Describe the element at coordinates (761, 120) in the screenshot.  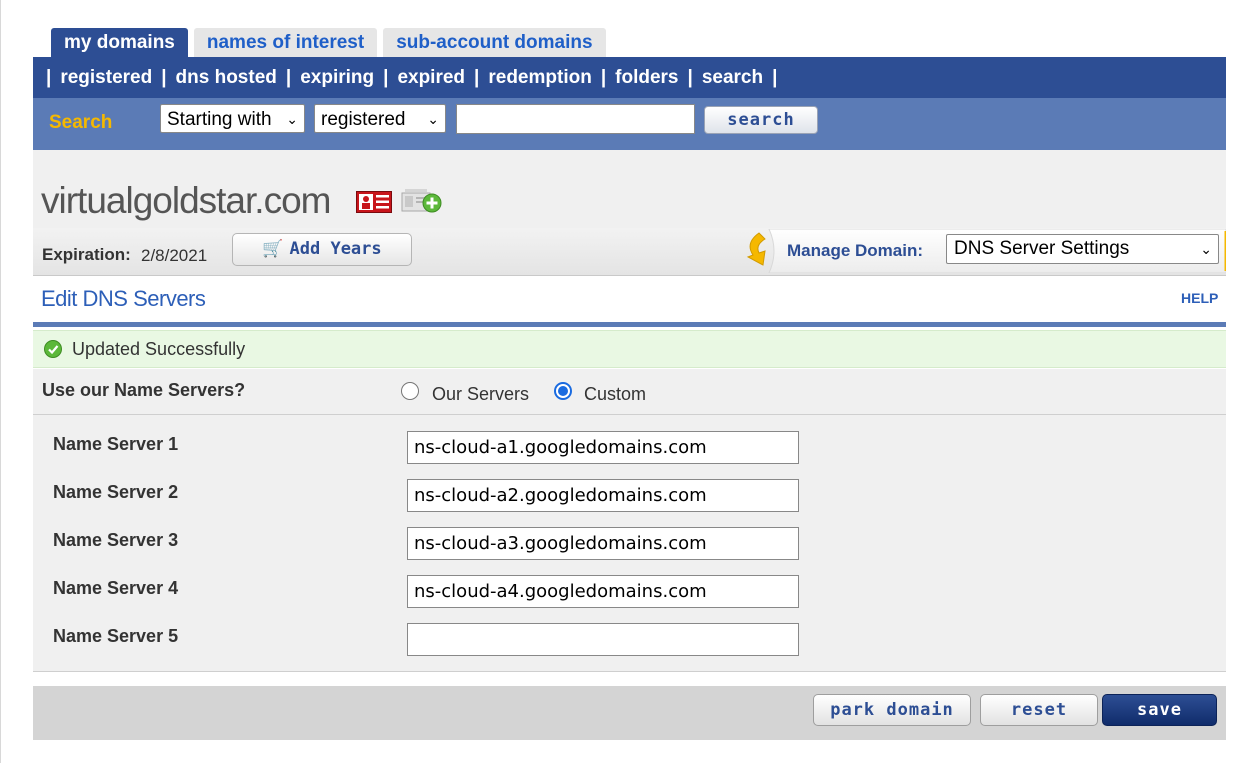
I see `search-button: search` at that location.